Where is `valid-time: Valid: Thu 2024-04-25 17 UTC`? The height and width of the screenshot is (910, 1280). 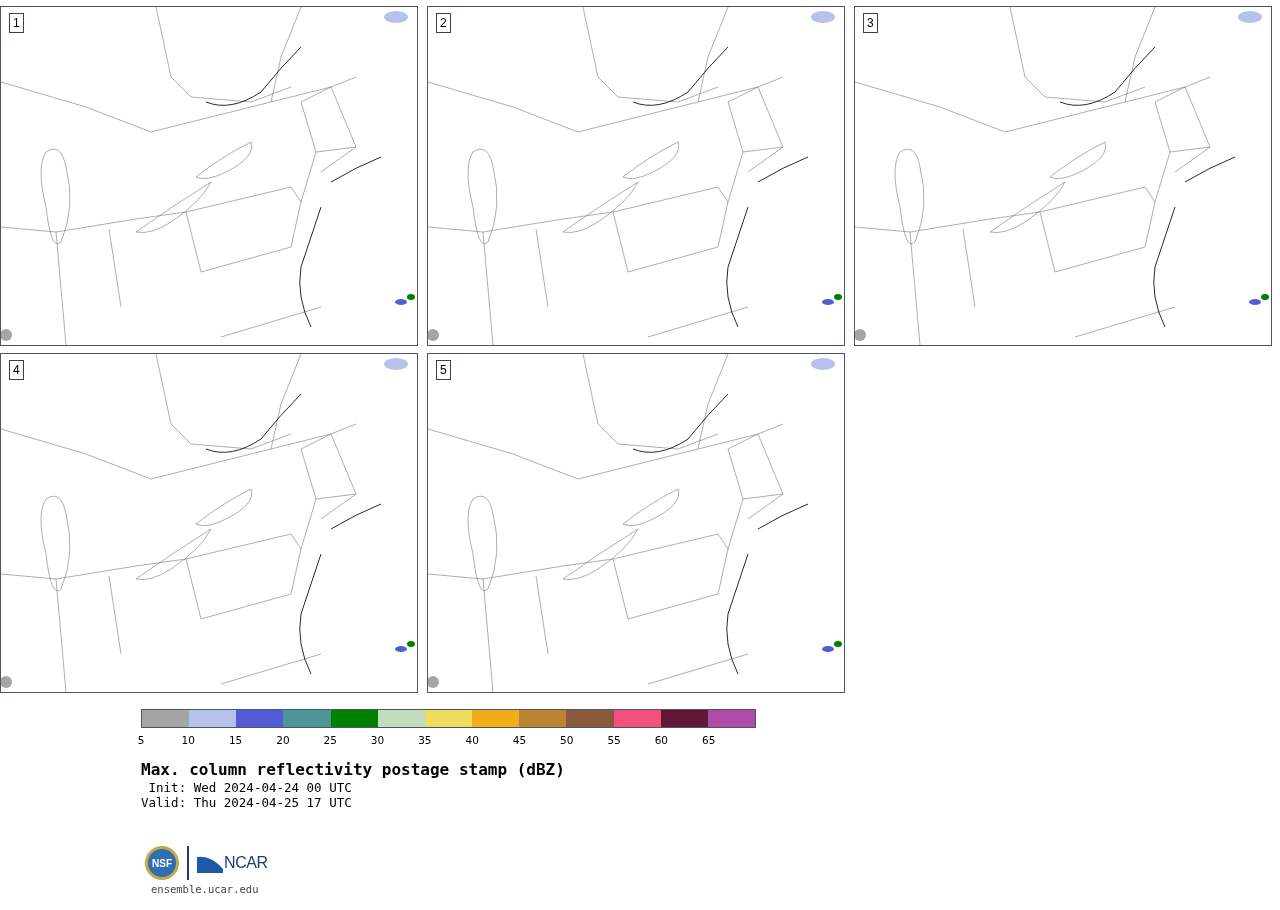 valid-time: Valid: Thu 2024-04-25 17 UTC is located at coordinates (247, 802).